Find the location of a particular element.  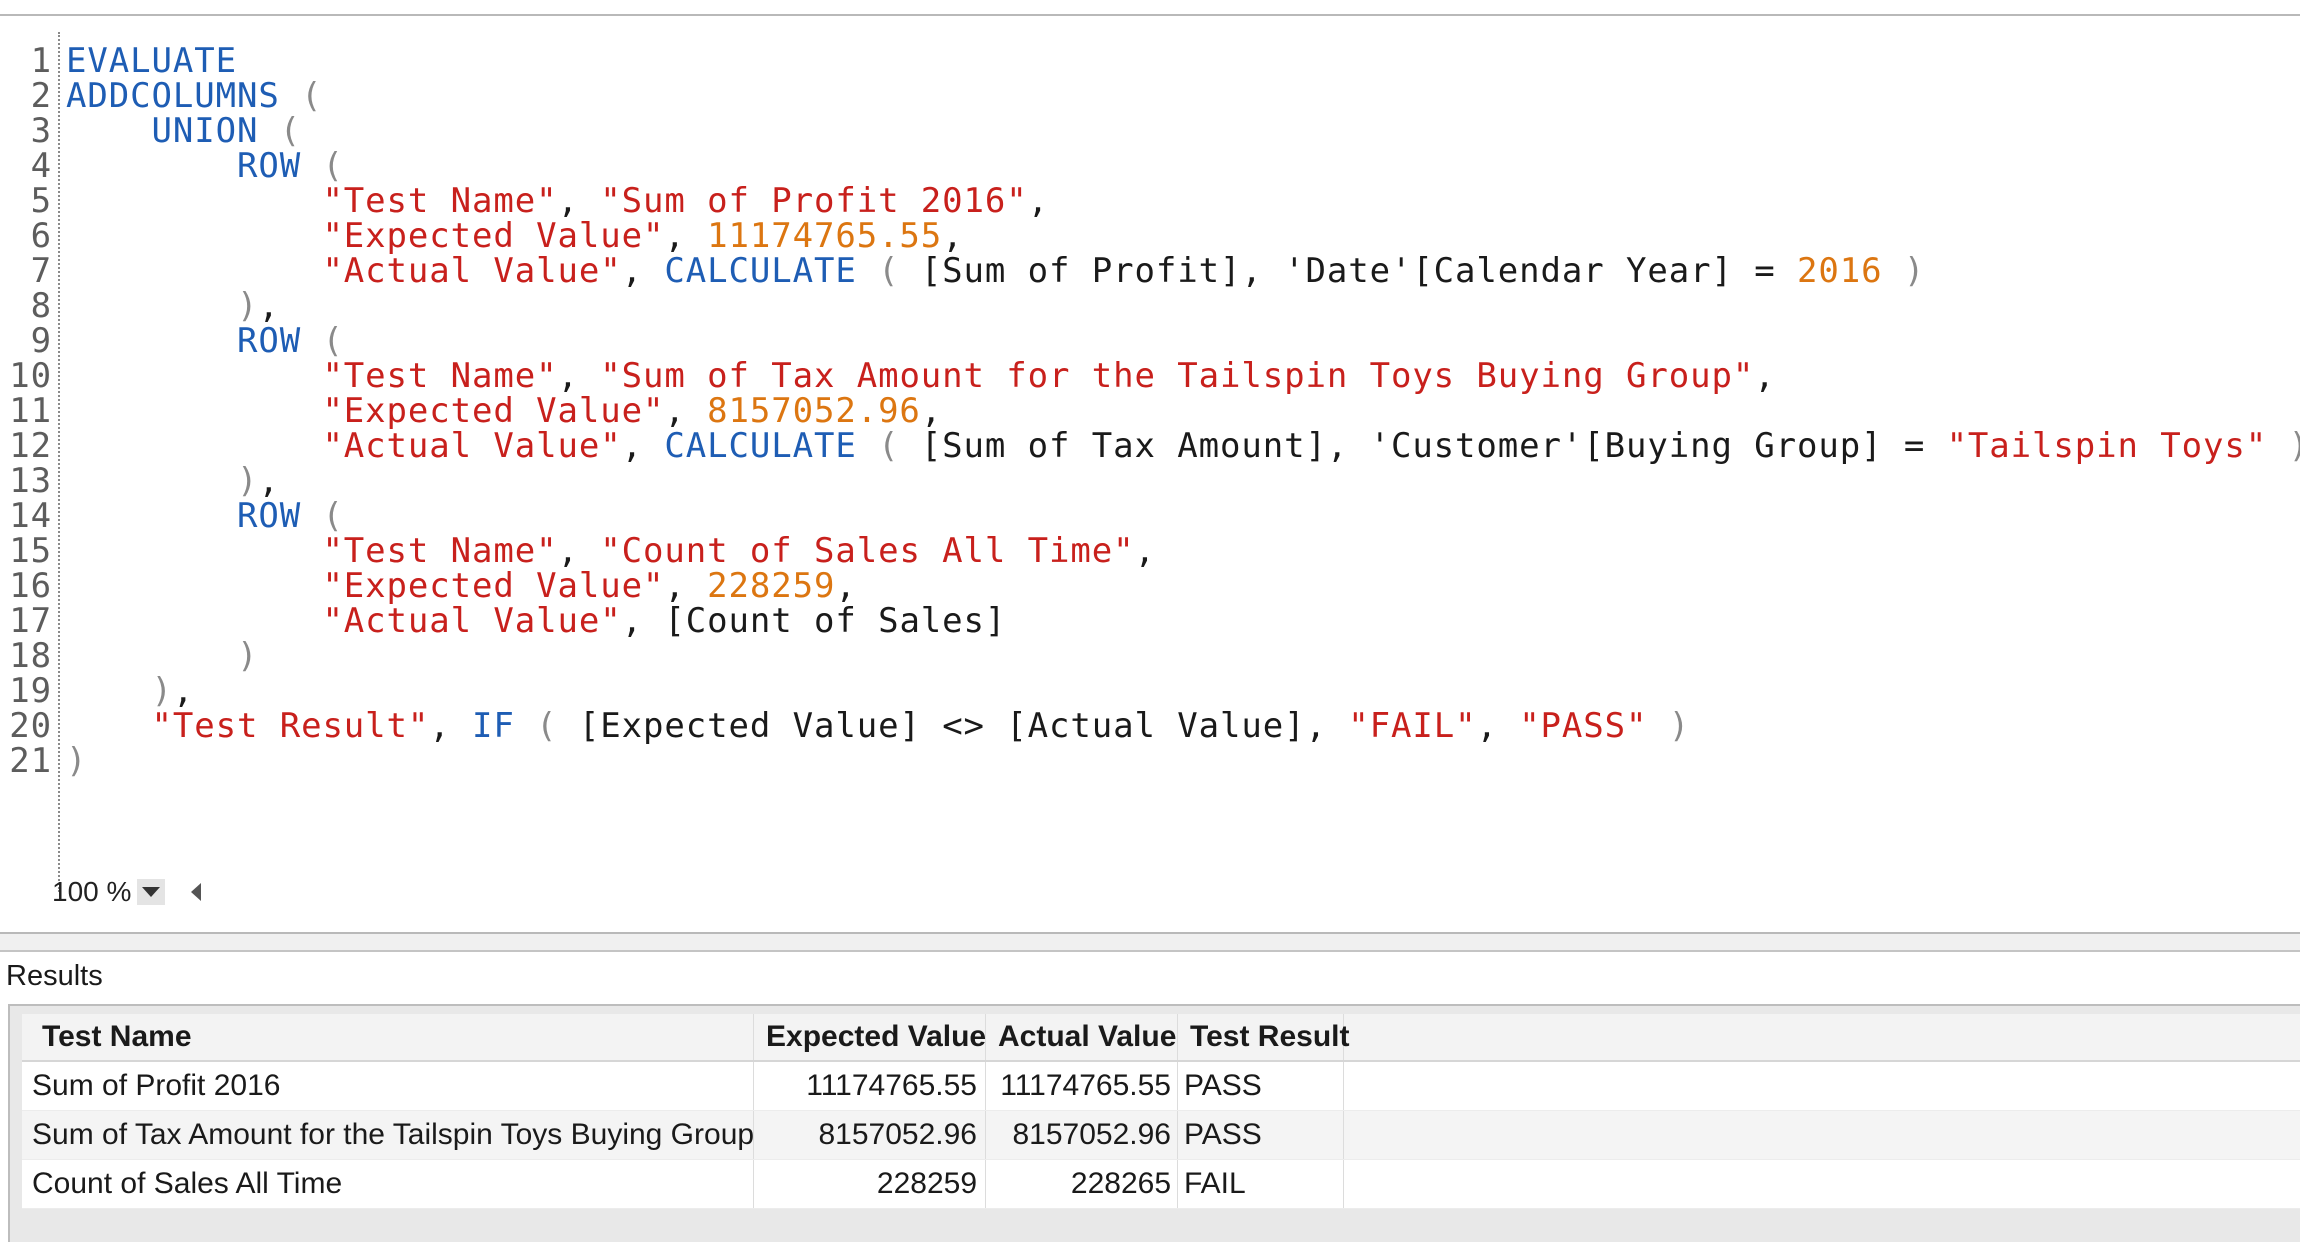

line-number: 8 is located at coordinates (41, 306).